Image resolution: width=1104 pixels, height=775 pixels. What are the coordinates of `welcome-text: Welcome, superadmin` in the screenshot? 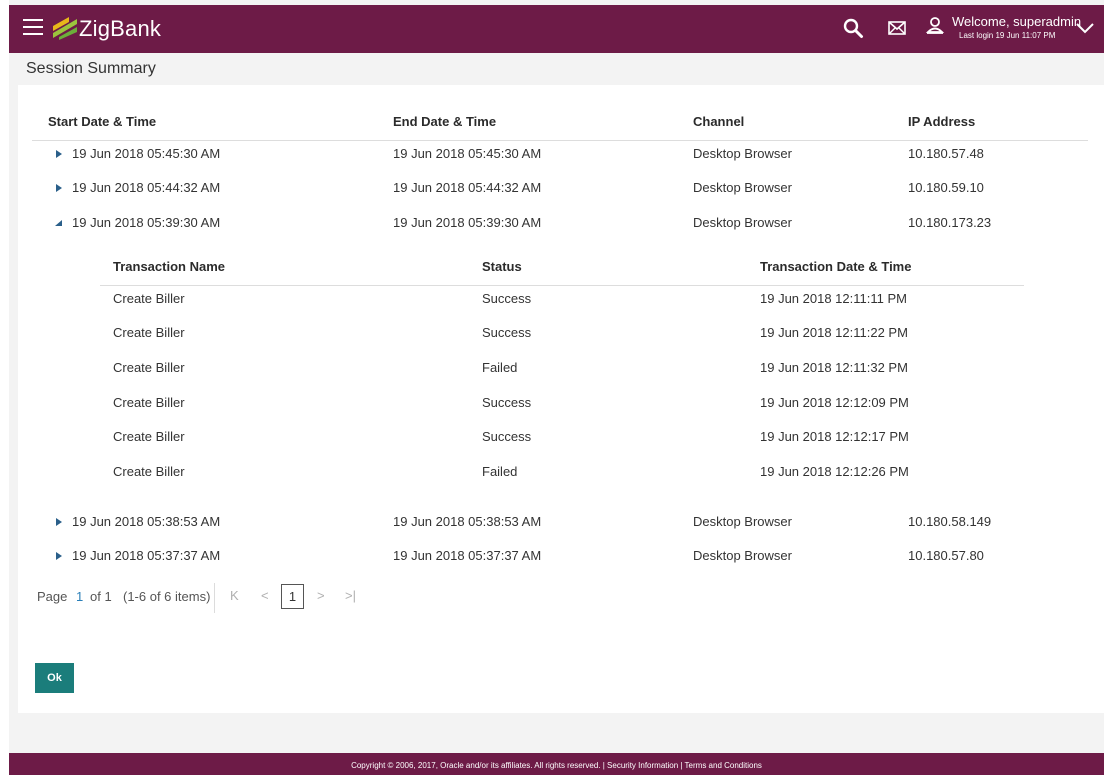 It's located at (1017, 21).